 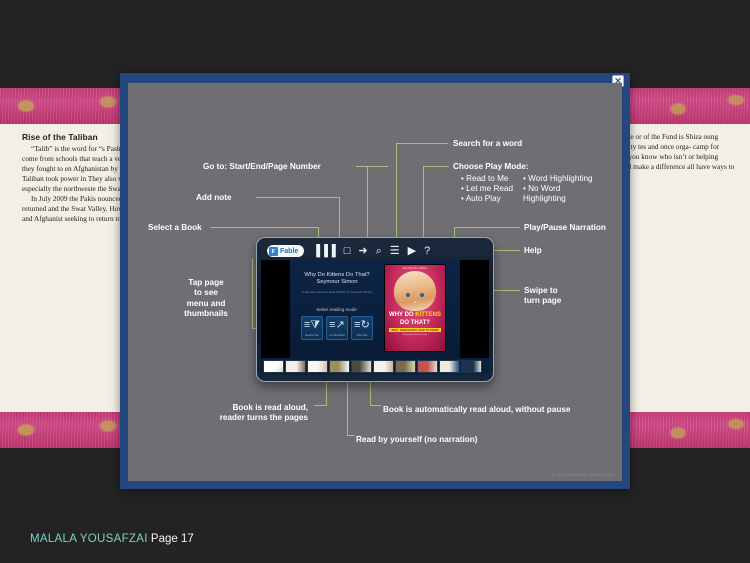 I want to click on play-mode-option: • No Word, so click(x=542, y=188).